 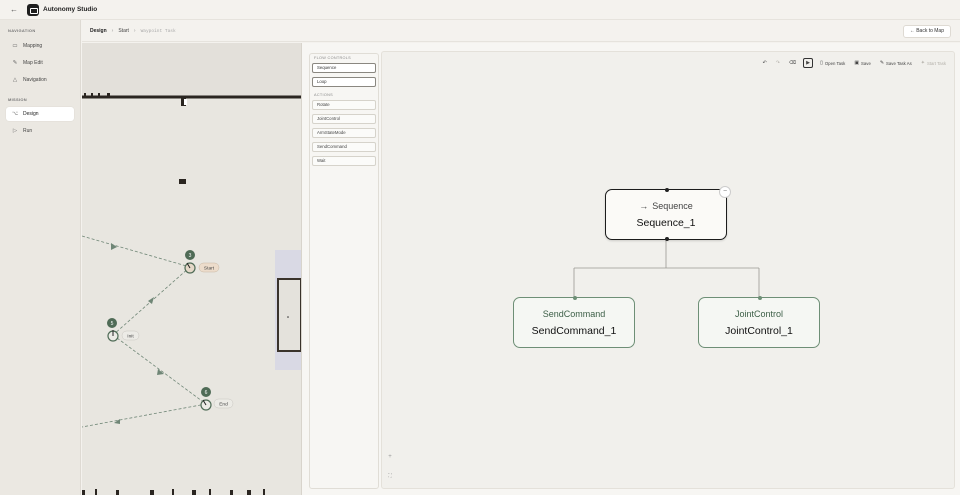 What do you see at coordinates (644, 205) in the screenshot?
I see `arrow-right-icon: →` at bounding box center [644, 205].